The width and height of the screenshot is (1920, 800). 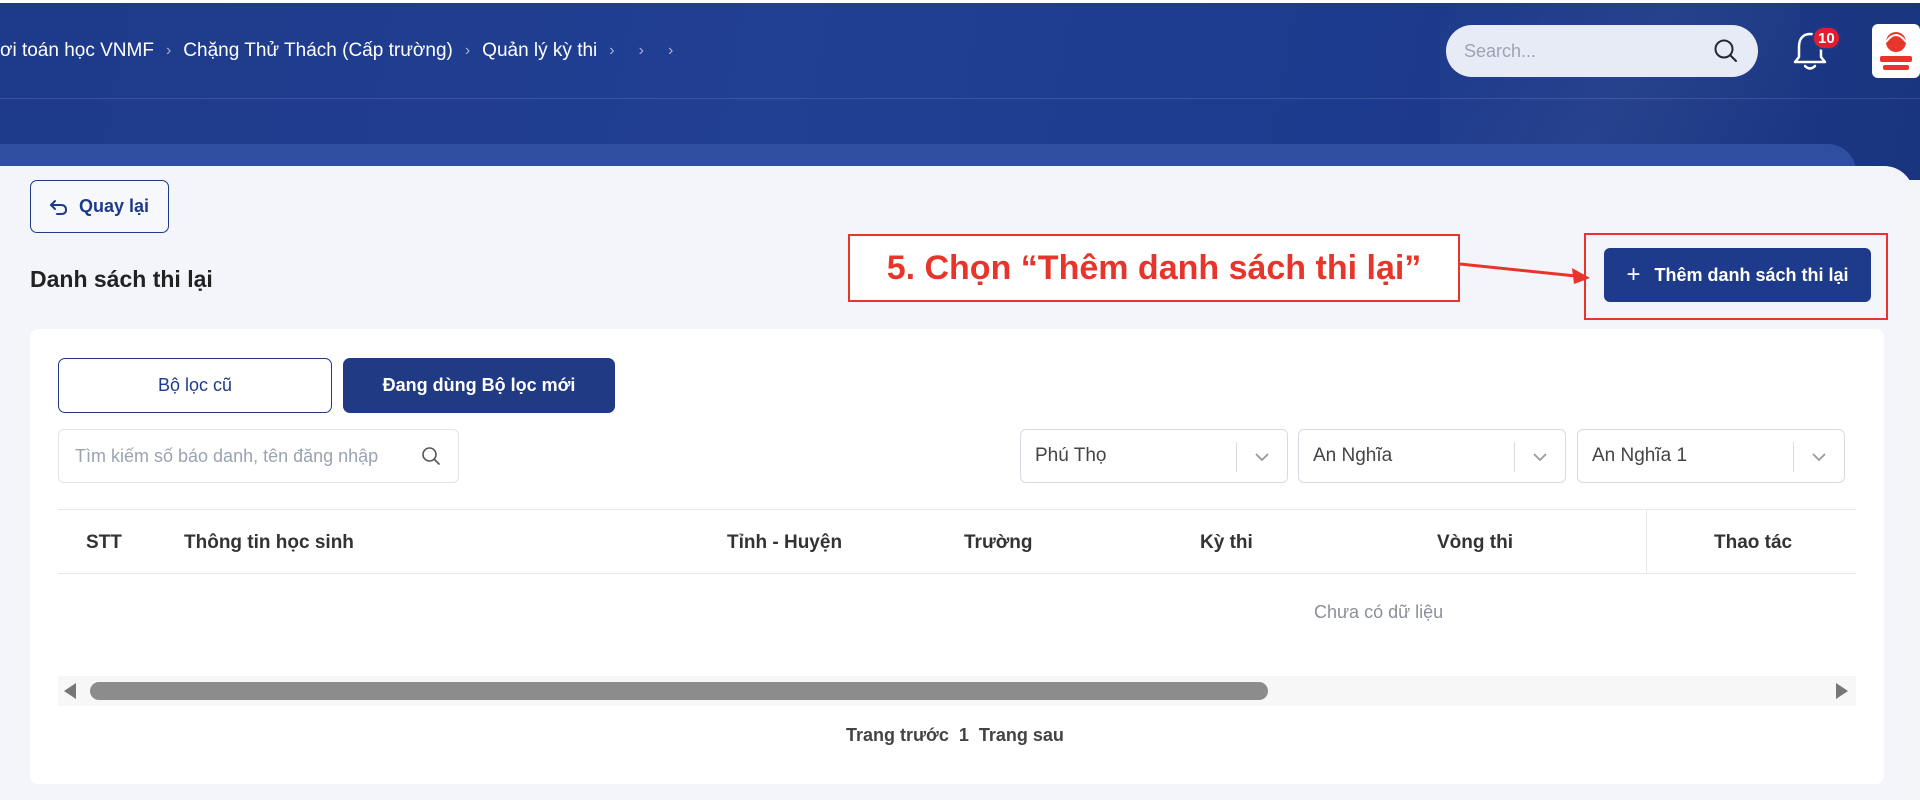 I want to click on scroll-left-icon, so click(x=70, y=691).